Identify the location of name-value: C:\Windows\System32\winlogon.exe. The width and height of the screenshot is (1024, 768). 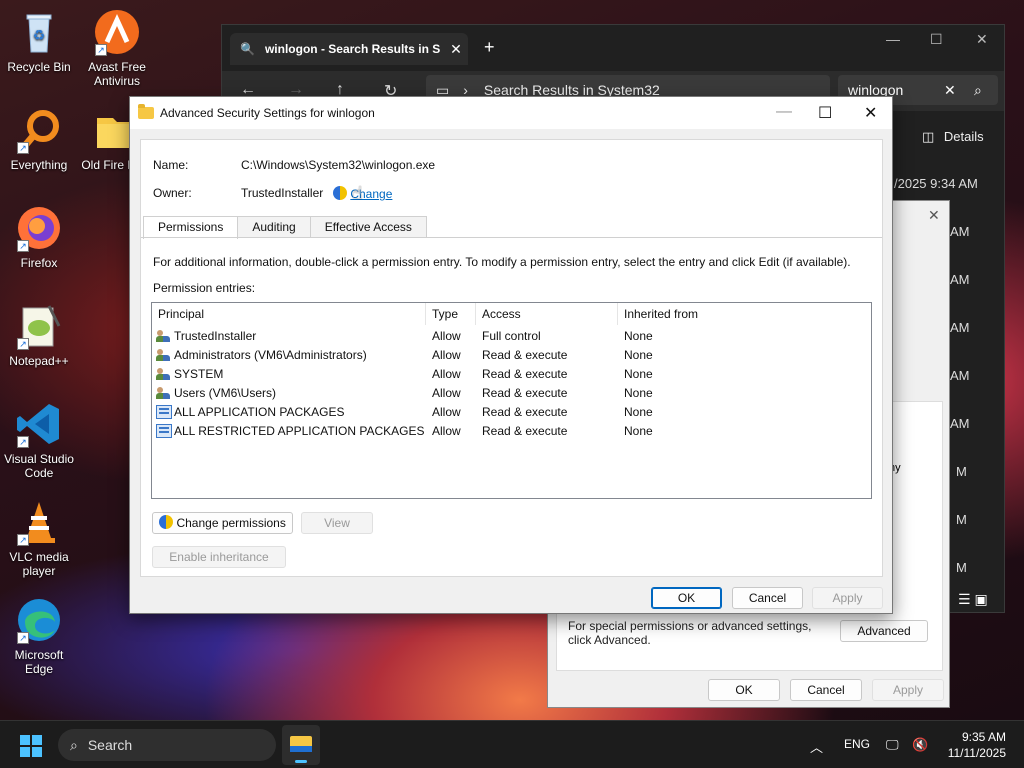
(338, 165).